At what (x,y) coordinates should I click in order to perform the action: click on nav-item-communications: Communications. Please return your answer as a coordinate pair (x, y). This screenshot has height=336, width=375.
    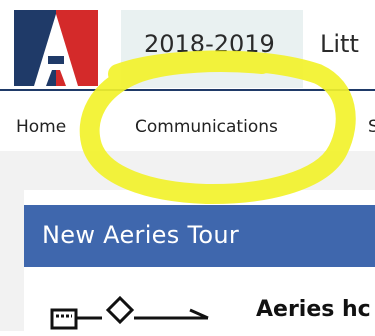
    Looking at the image, I should click on (206, 127).